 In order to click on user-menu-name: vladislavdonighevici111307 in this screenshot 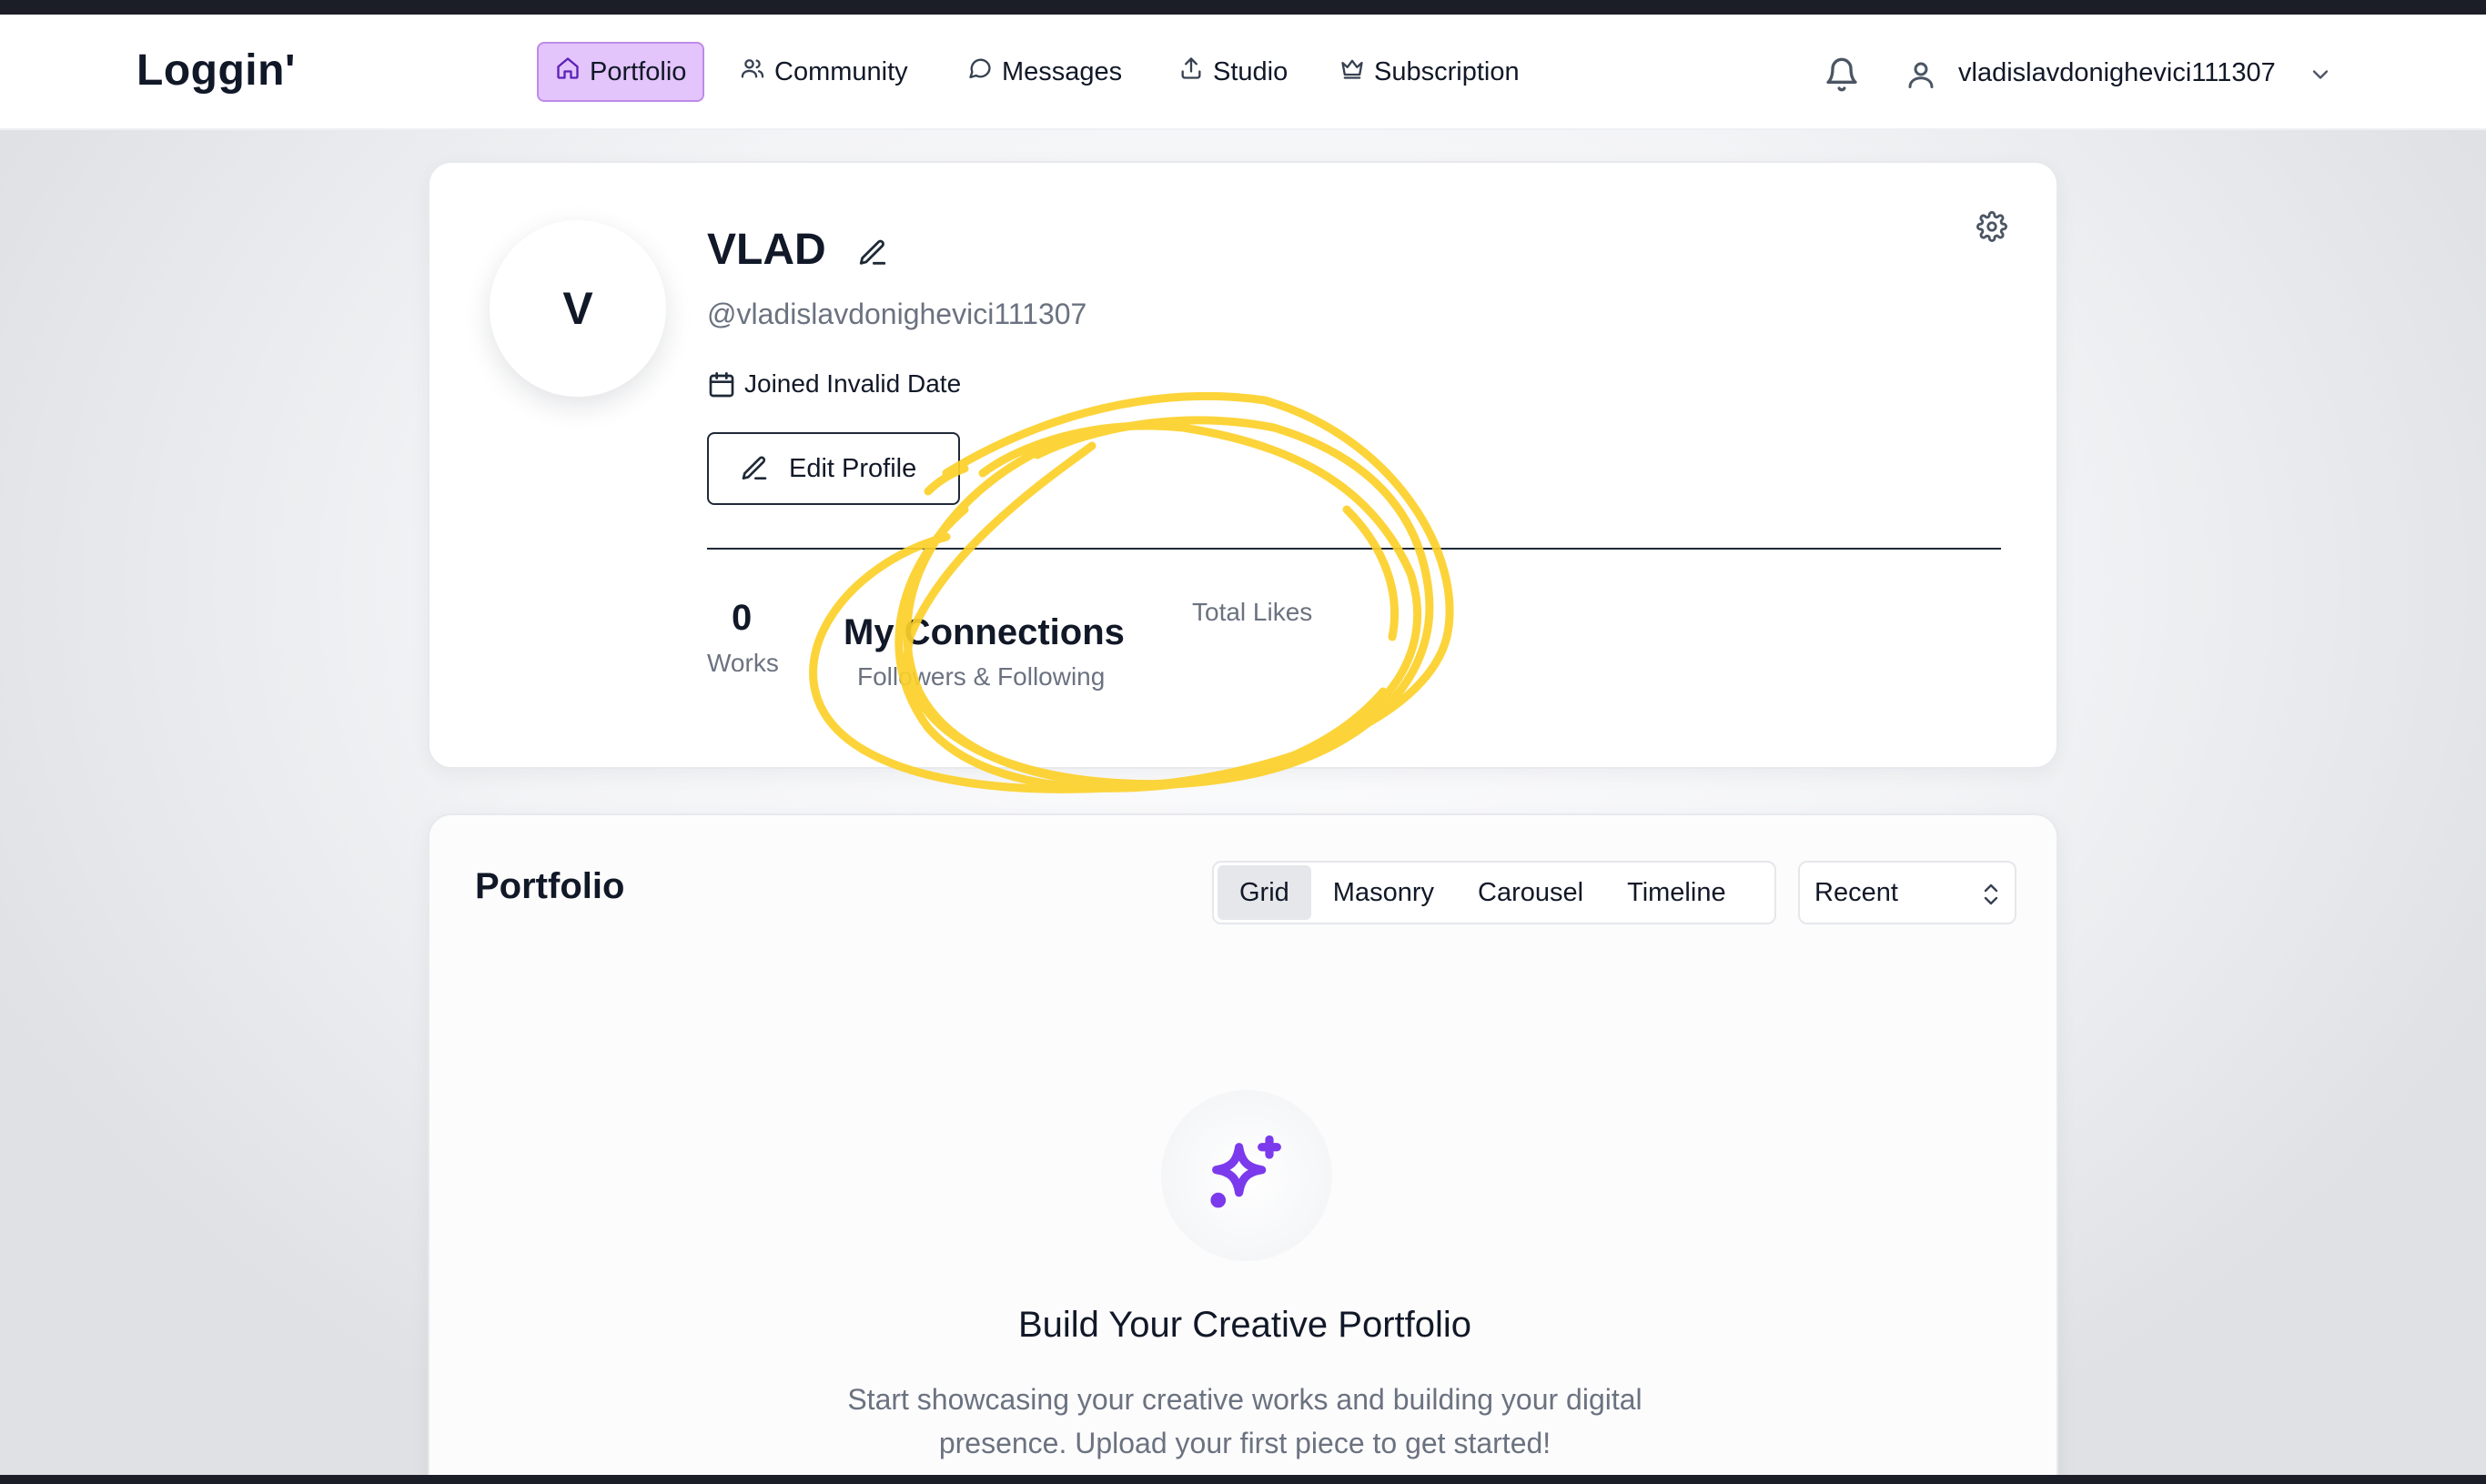, I will do `click(2117, 73)`.